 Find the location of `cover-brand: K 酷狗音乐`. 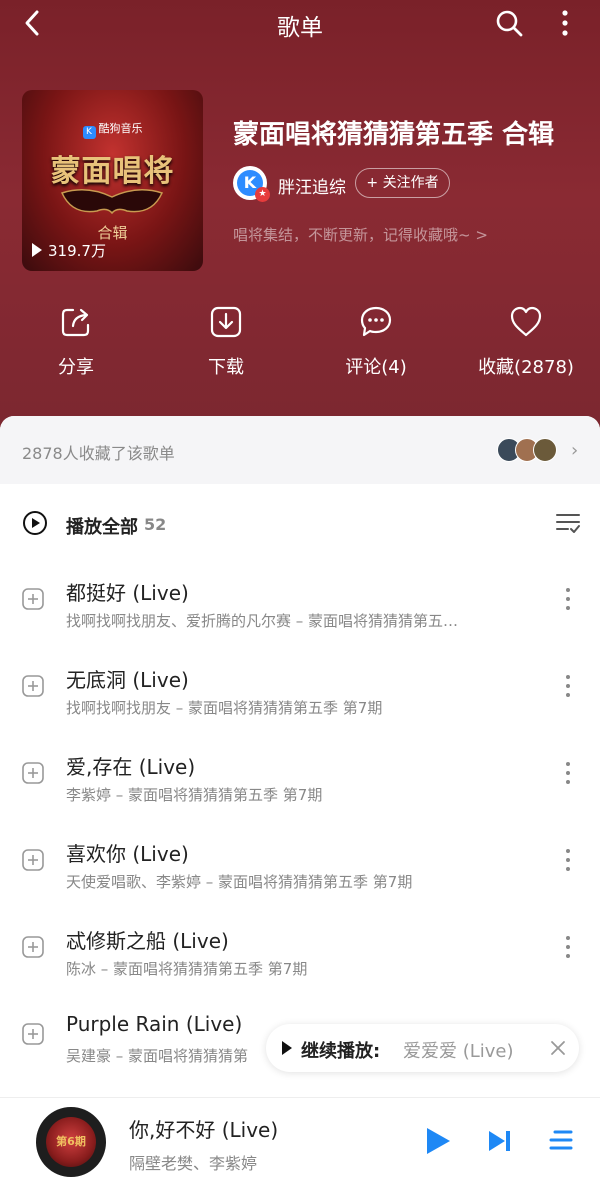

cover-brand: K 酷狗音乐 is located at coordinates (112, 129).